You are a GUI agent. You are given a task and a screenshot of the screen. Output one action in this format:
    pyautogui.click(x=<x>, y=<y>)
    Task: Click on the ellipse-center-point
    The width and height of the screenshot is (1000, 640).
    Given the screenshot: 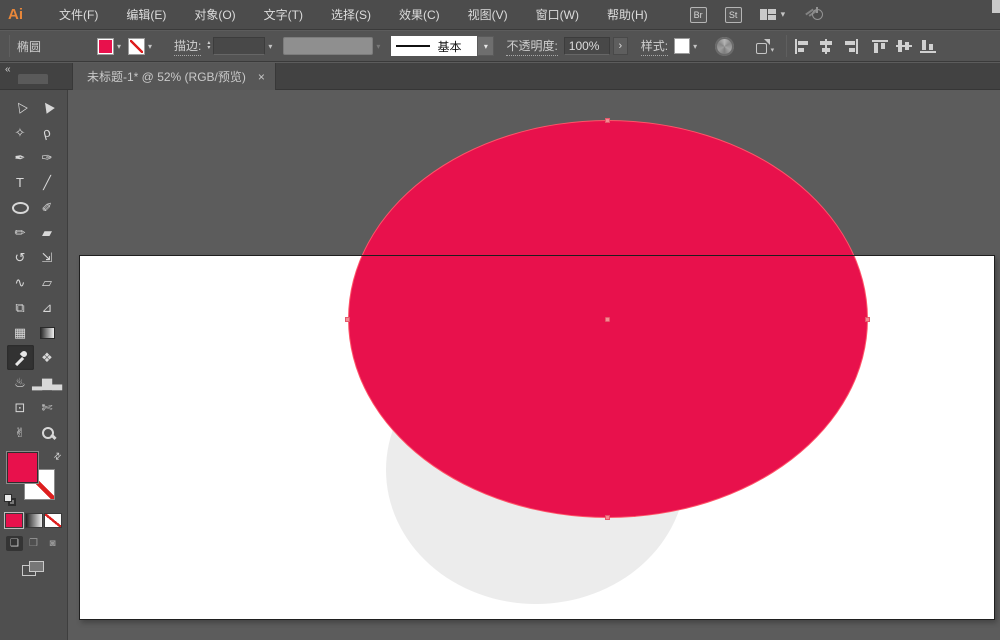 What is the action you would take?
    pyautogui.click(x=607, y=319)
    